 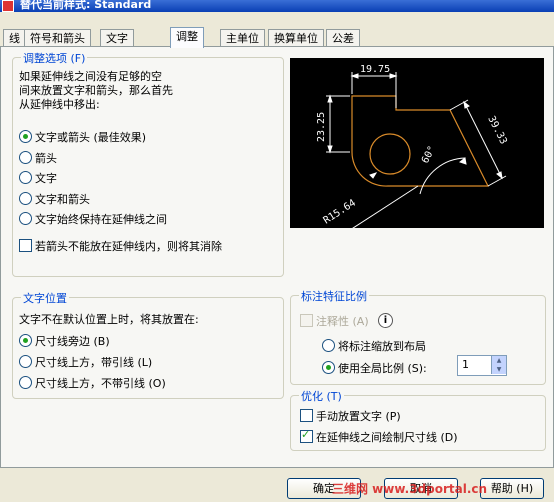 What do you see at coordinates (25, 177) in the screenshot?
I see `radio-text` at bounding box center [25, 177].